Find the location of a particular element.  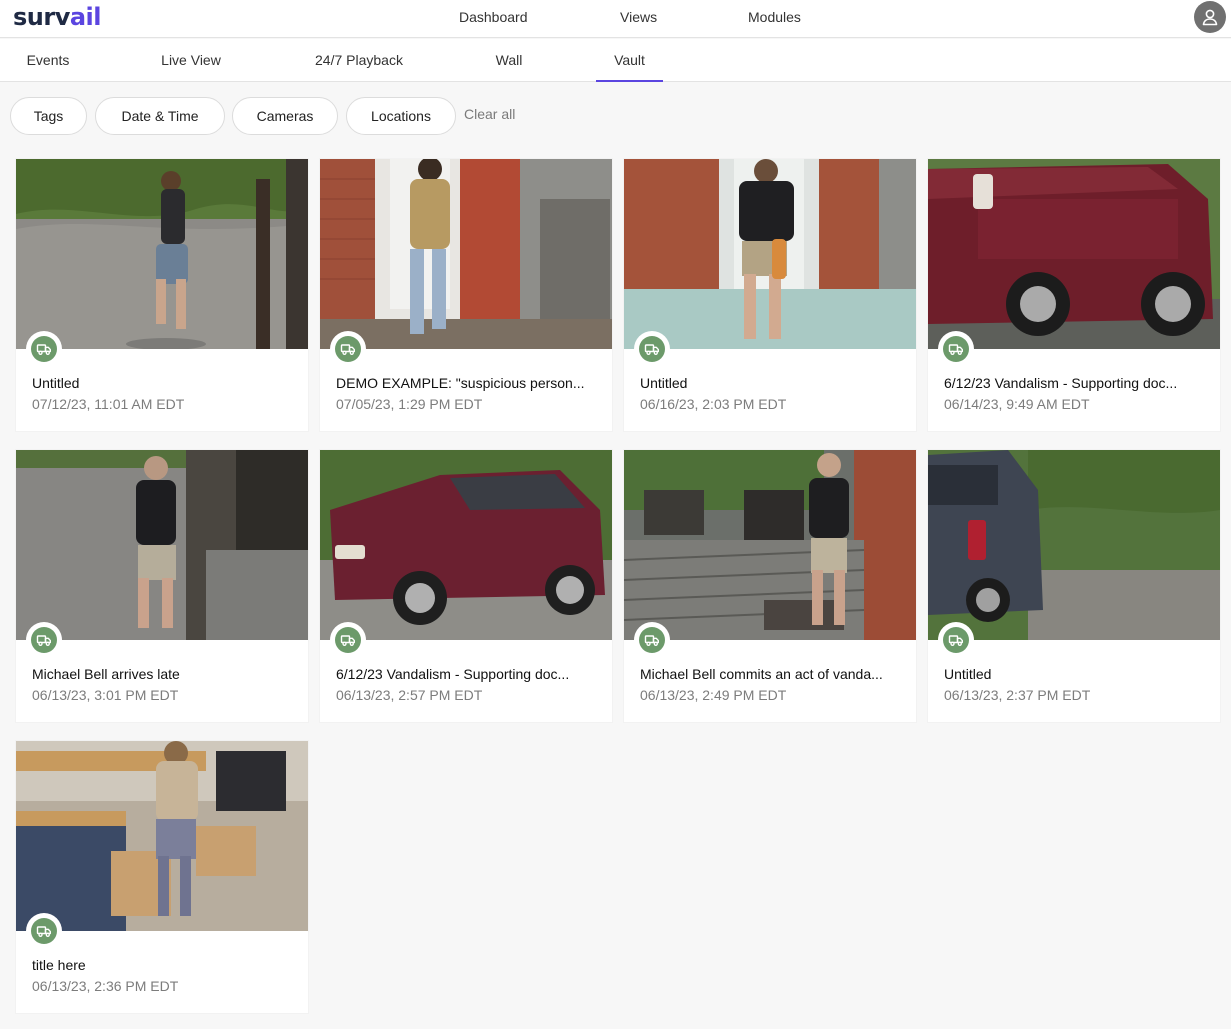

card-date: 06/14/23, 9:49 AM EDT is located at coordinates (1017, 404).